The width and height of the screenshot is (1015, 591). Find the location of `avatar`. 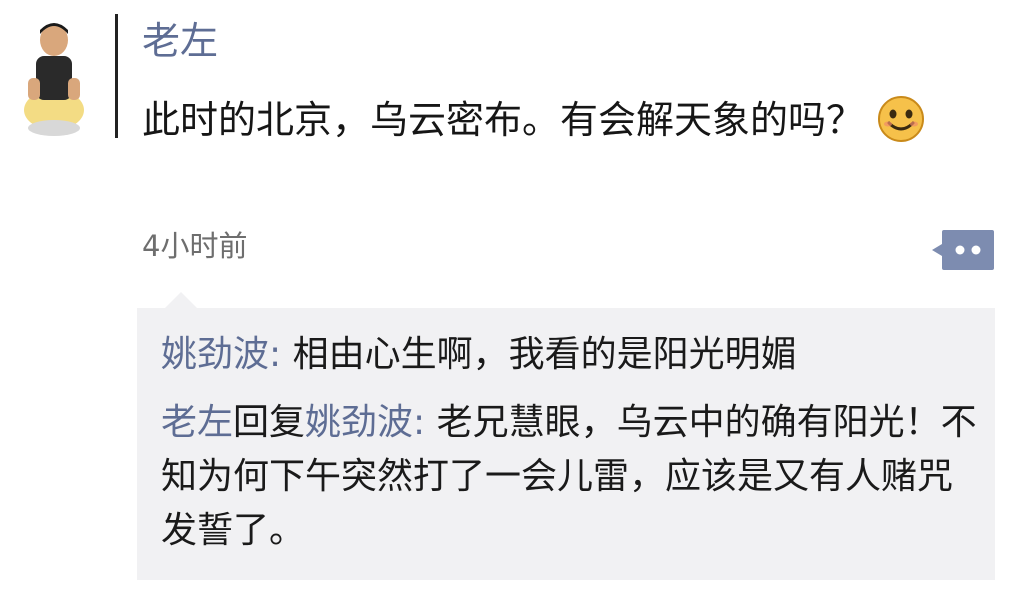

avatar is located at coordinates (54, 78).